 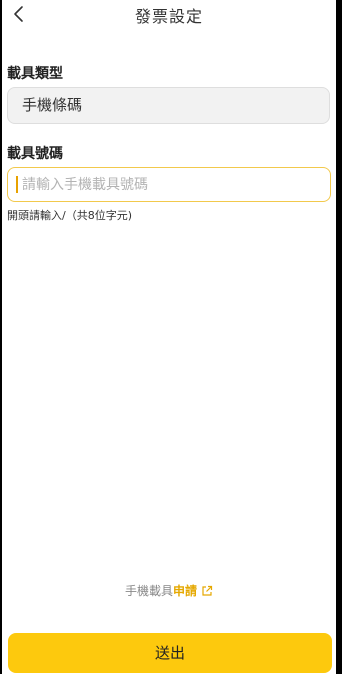 I want to click on apply-link-prefix: 手機載具, so click(x=148, y=591).